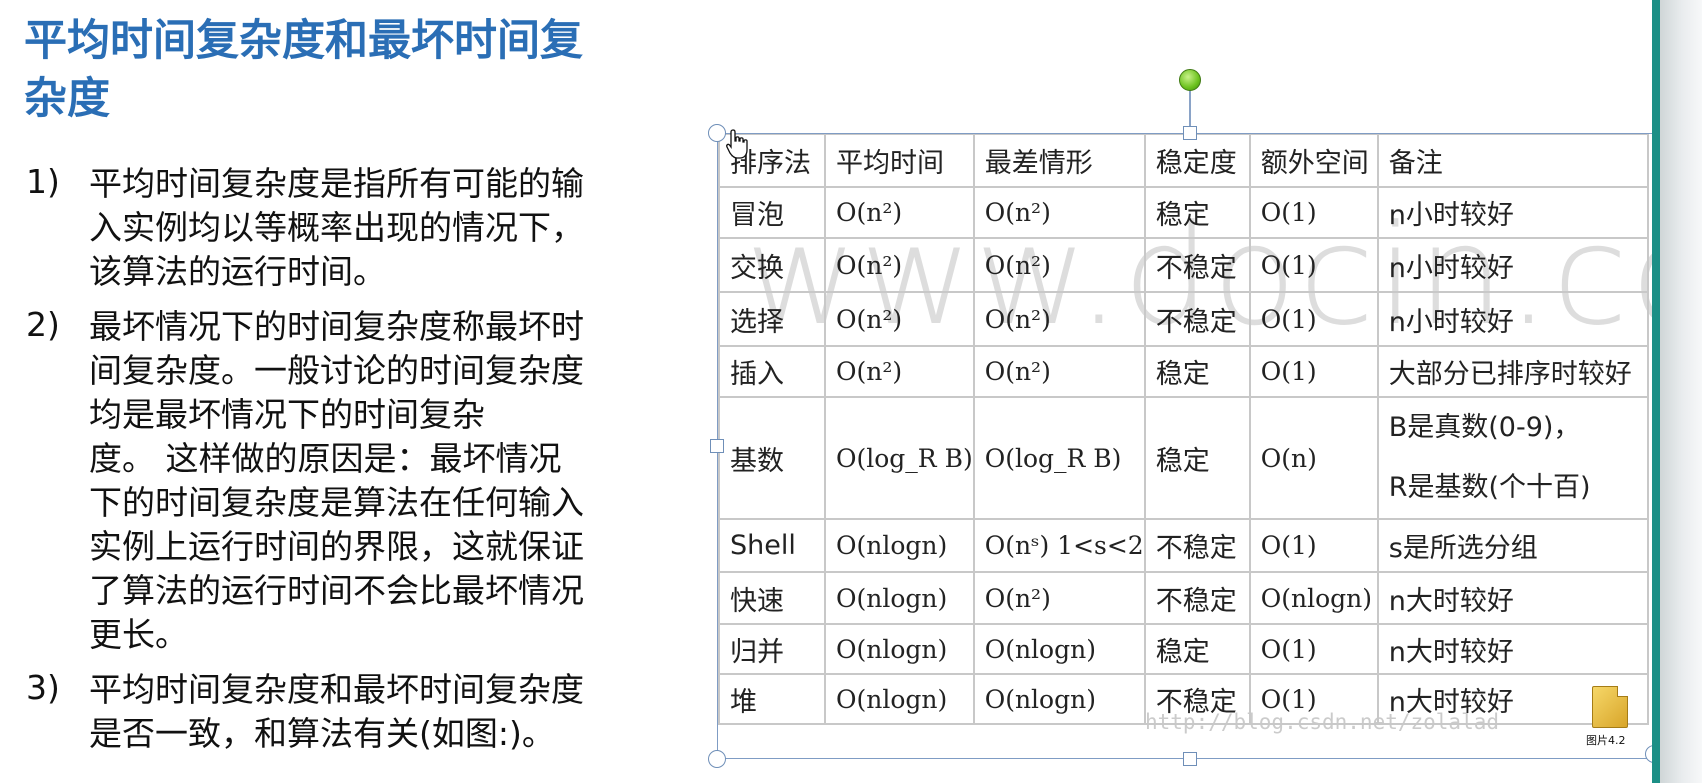 This screenshot has width=1702, height=783. What do you see at coordinates (336, 326) in the screenshot?
I see `bullet-line: 最坏情况下的时间复杂度称最坏时` at bounding box center [336, 326].